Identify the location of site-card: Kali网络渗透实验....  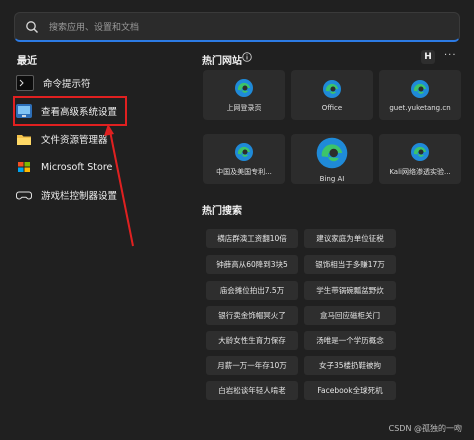
(420, 159).